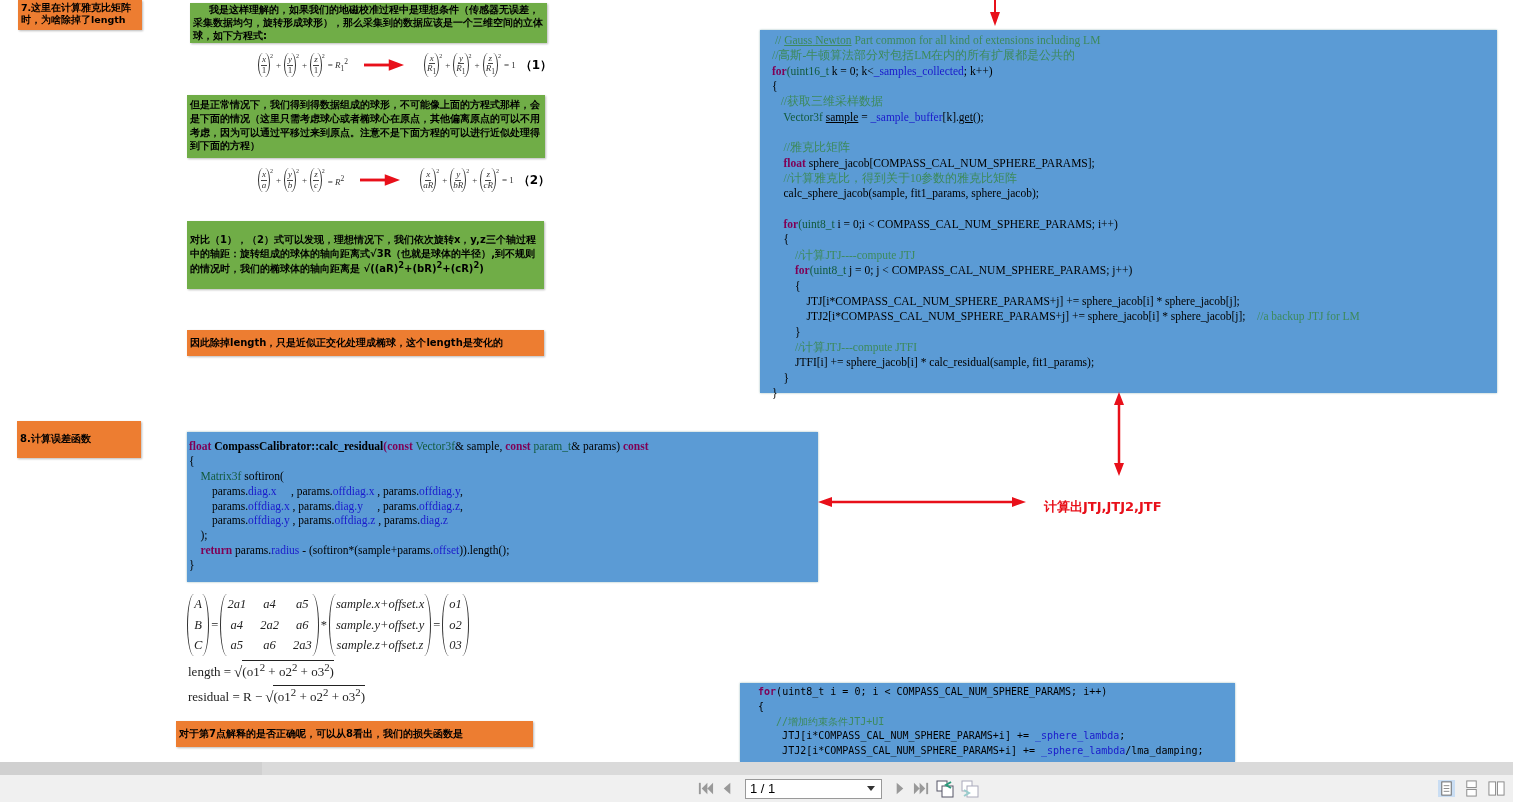 The height and width of the screenshot is (802, 1513). Describe the element at coordinates (830, 721) in the screenshot. I see `code-line: //增加约束条件JTJ+UI` at that location.